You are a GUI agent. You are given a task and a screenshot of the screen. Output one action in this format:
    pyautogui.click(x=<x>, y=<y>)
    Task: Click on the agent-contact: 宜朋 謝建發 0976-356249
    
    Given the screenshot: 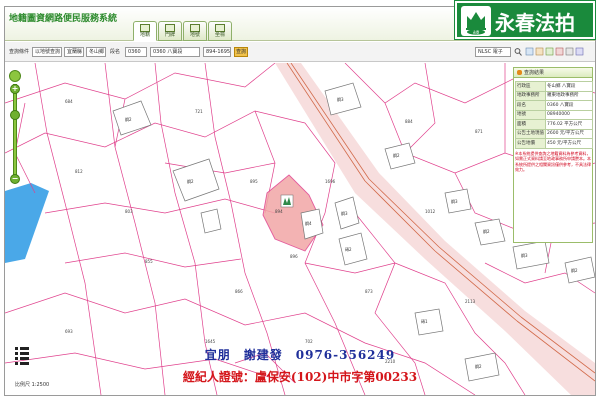 What is the action you would take?
    pyautogui.click(x=300, y=355)
    